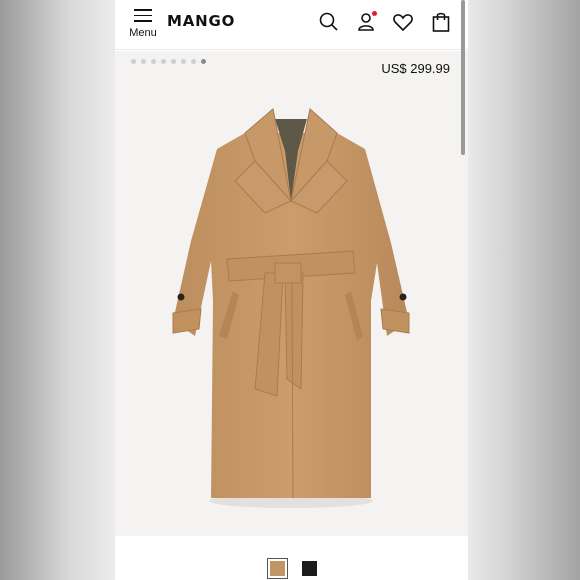  What do you see at coordinates (309, 568) in the screenshot?
I see `black-swatch` at bounding box center [309, 568].